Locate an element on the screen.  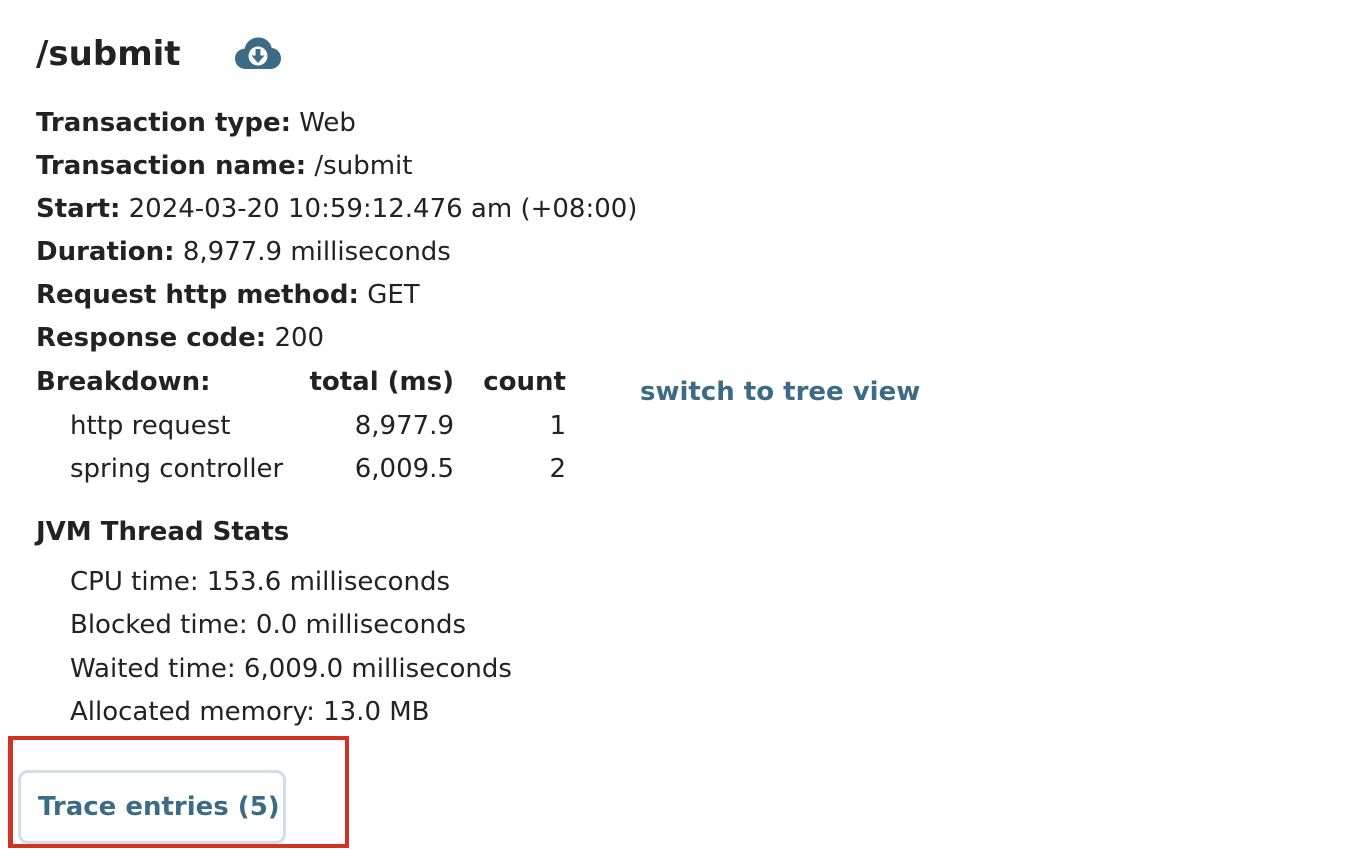
table-row: spring controller 6,009.5 2 is located at coordinates (301, 470).